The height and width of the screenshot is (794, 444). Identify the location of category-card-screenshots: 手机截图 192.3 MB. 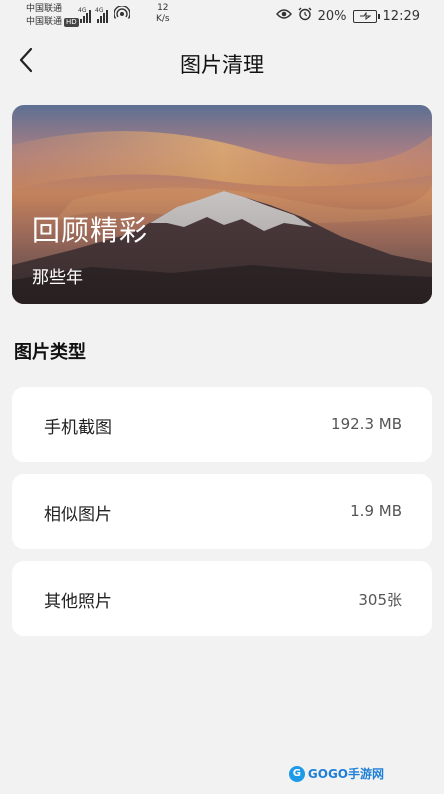
(222, 424).